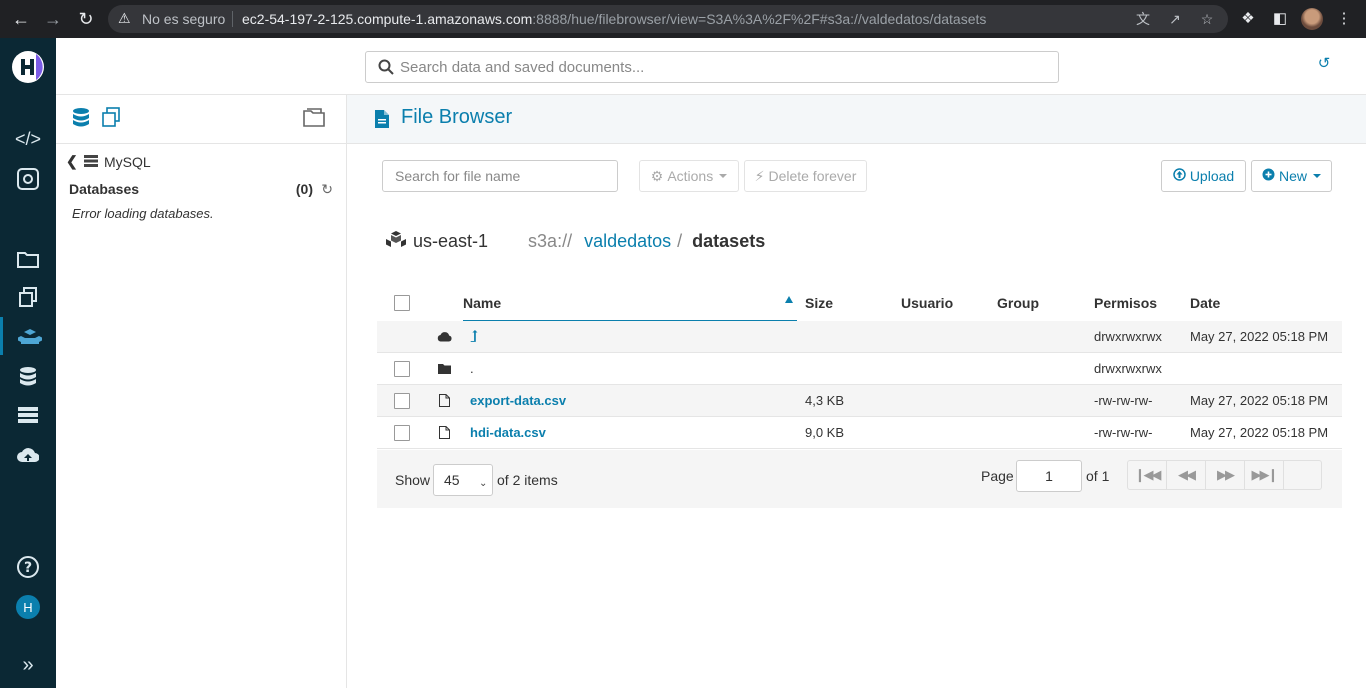  Describe the element at coordinates (657, 175) in the screenshot. I see `gear-icon: ⚙` at that location.